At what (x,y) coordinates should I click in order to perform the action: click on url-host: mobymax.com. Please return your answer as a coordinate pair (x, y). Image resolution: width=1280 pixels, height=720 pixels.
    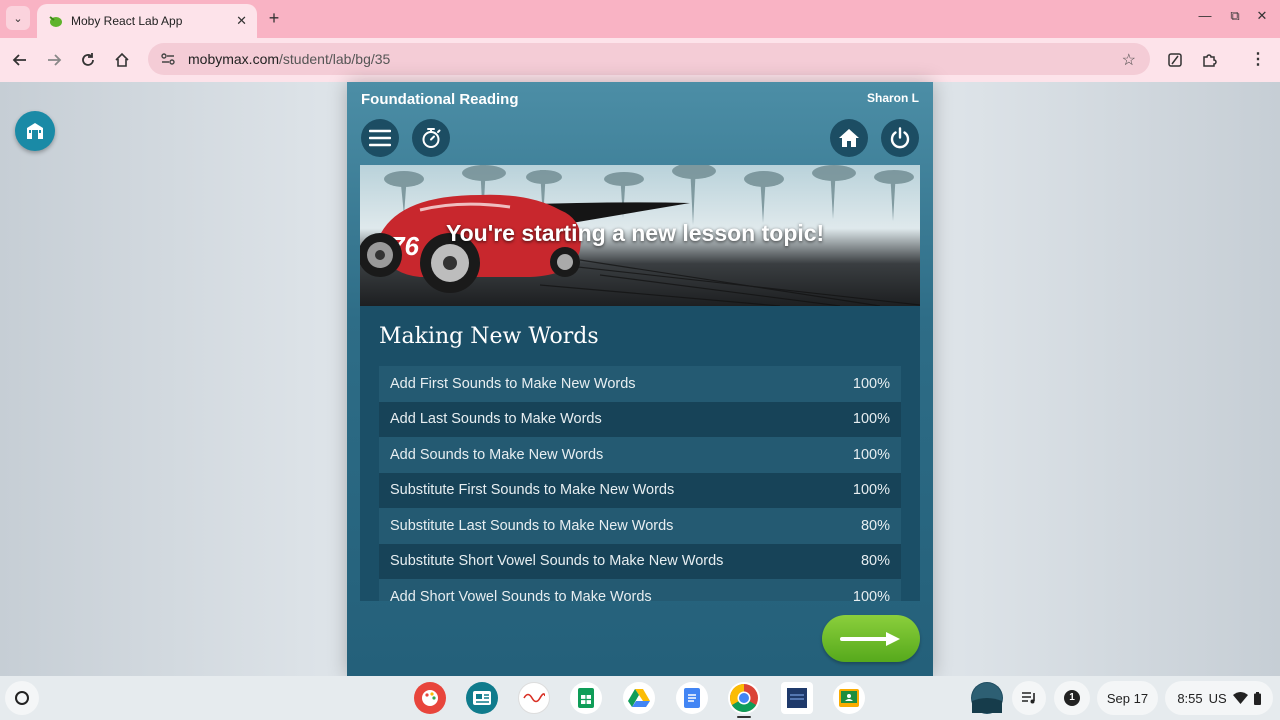
    Looking at the image, I should click on (234, 59).